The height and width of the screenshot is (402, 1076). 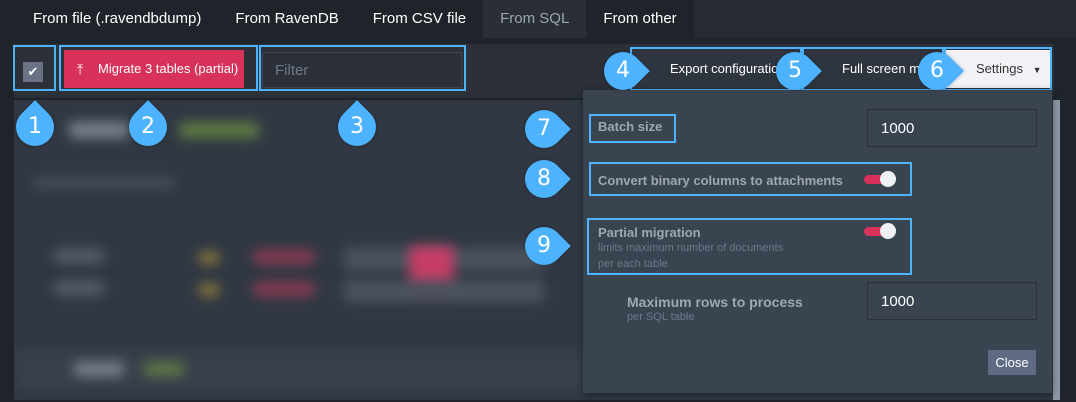 What do you see at coordinates (952, 301) in the screenshot?
I see `max-rows-input` at bounding box center [952, 301].